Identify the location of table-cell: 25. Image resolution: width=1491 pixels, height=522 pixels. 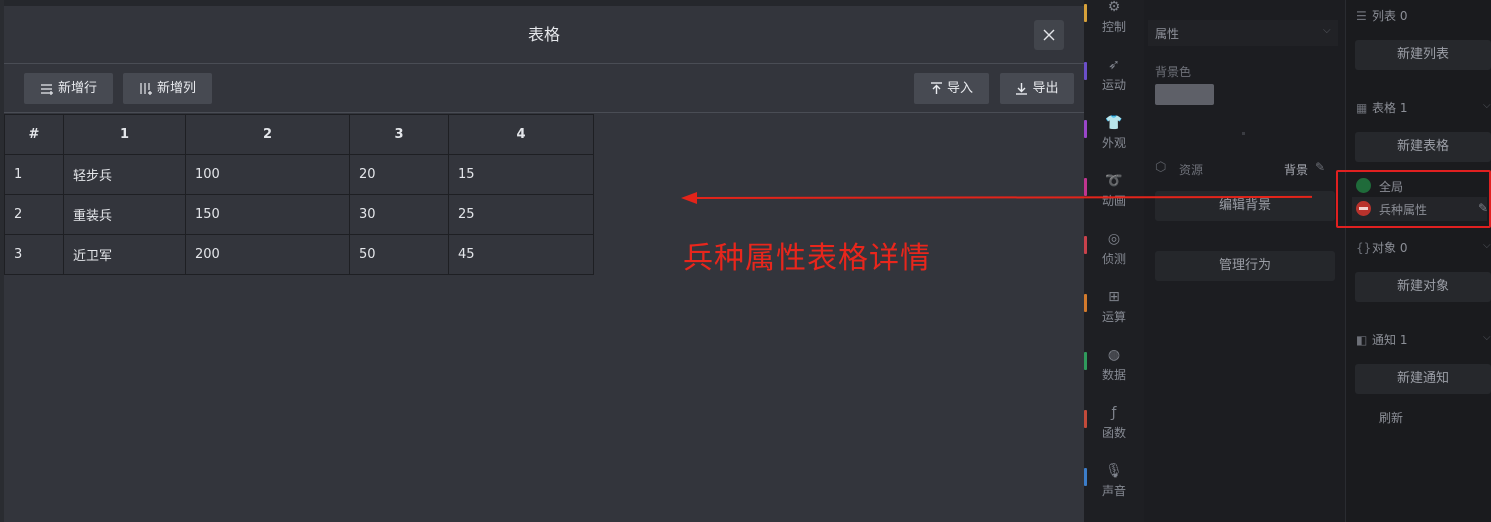
(521, 214).